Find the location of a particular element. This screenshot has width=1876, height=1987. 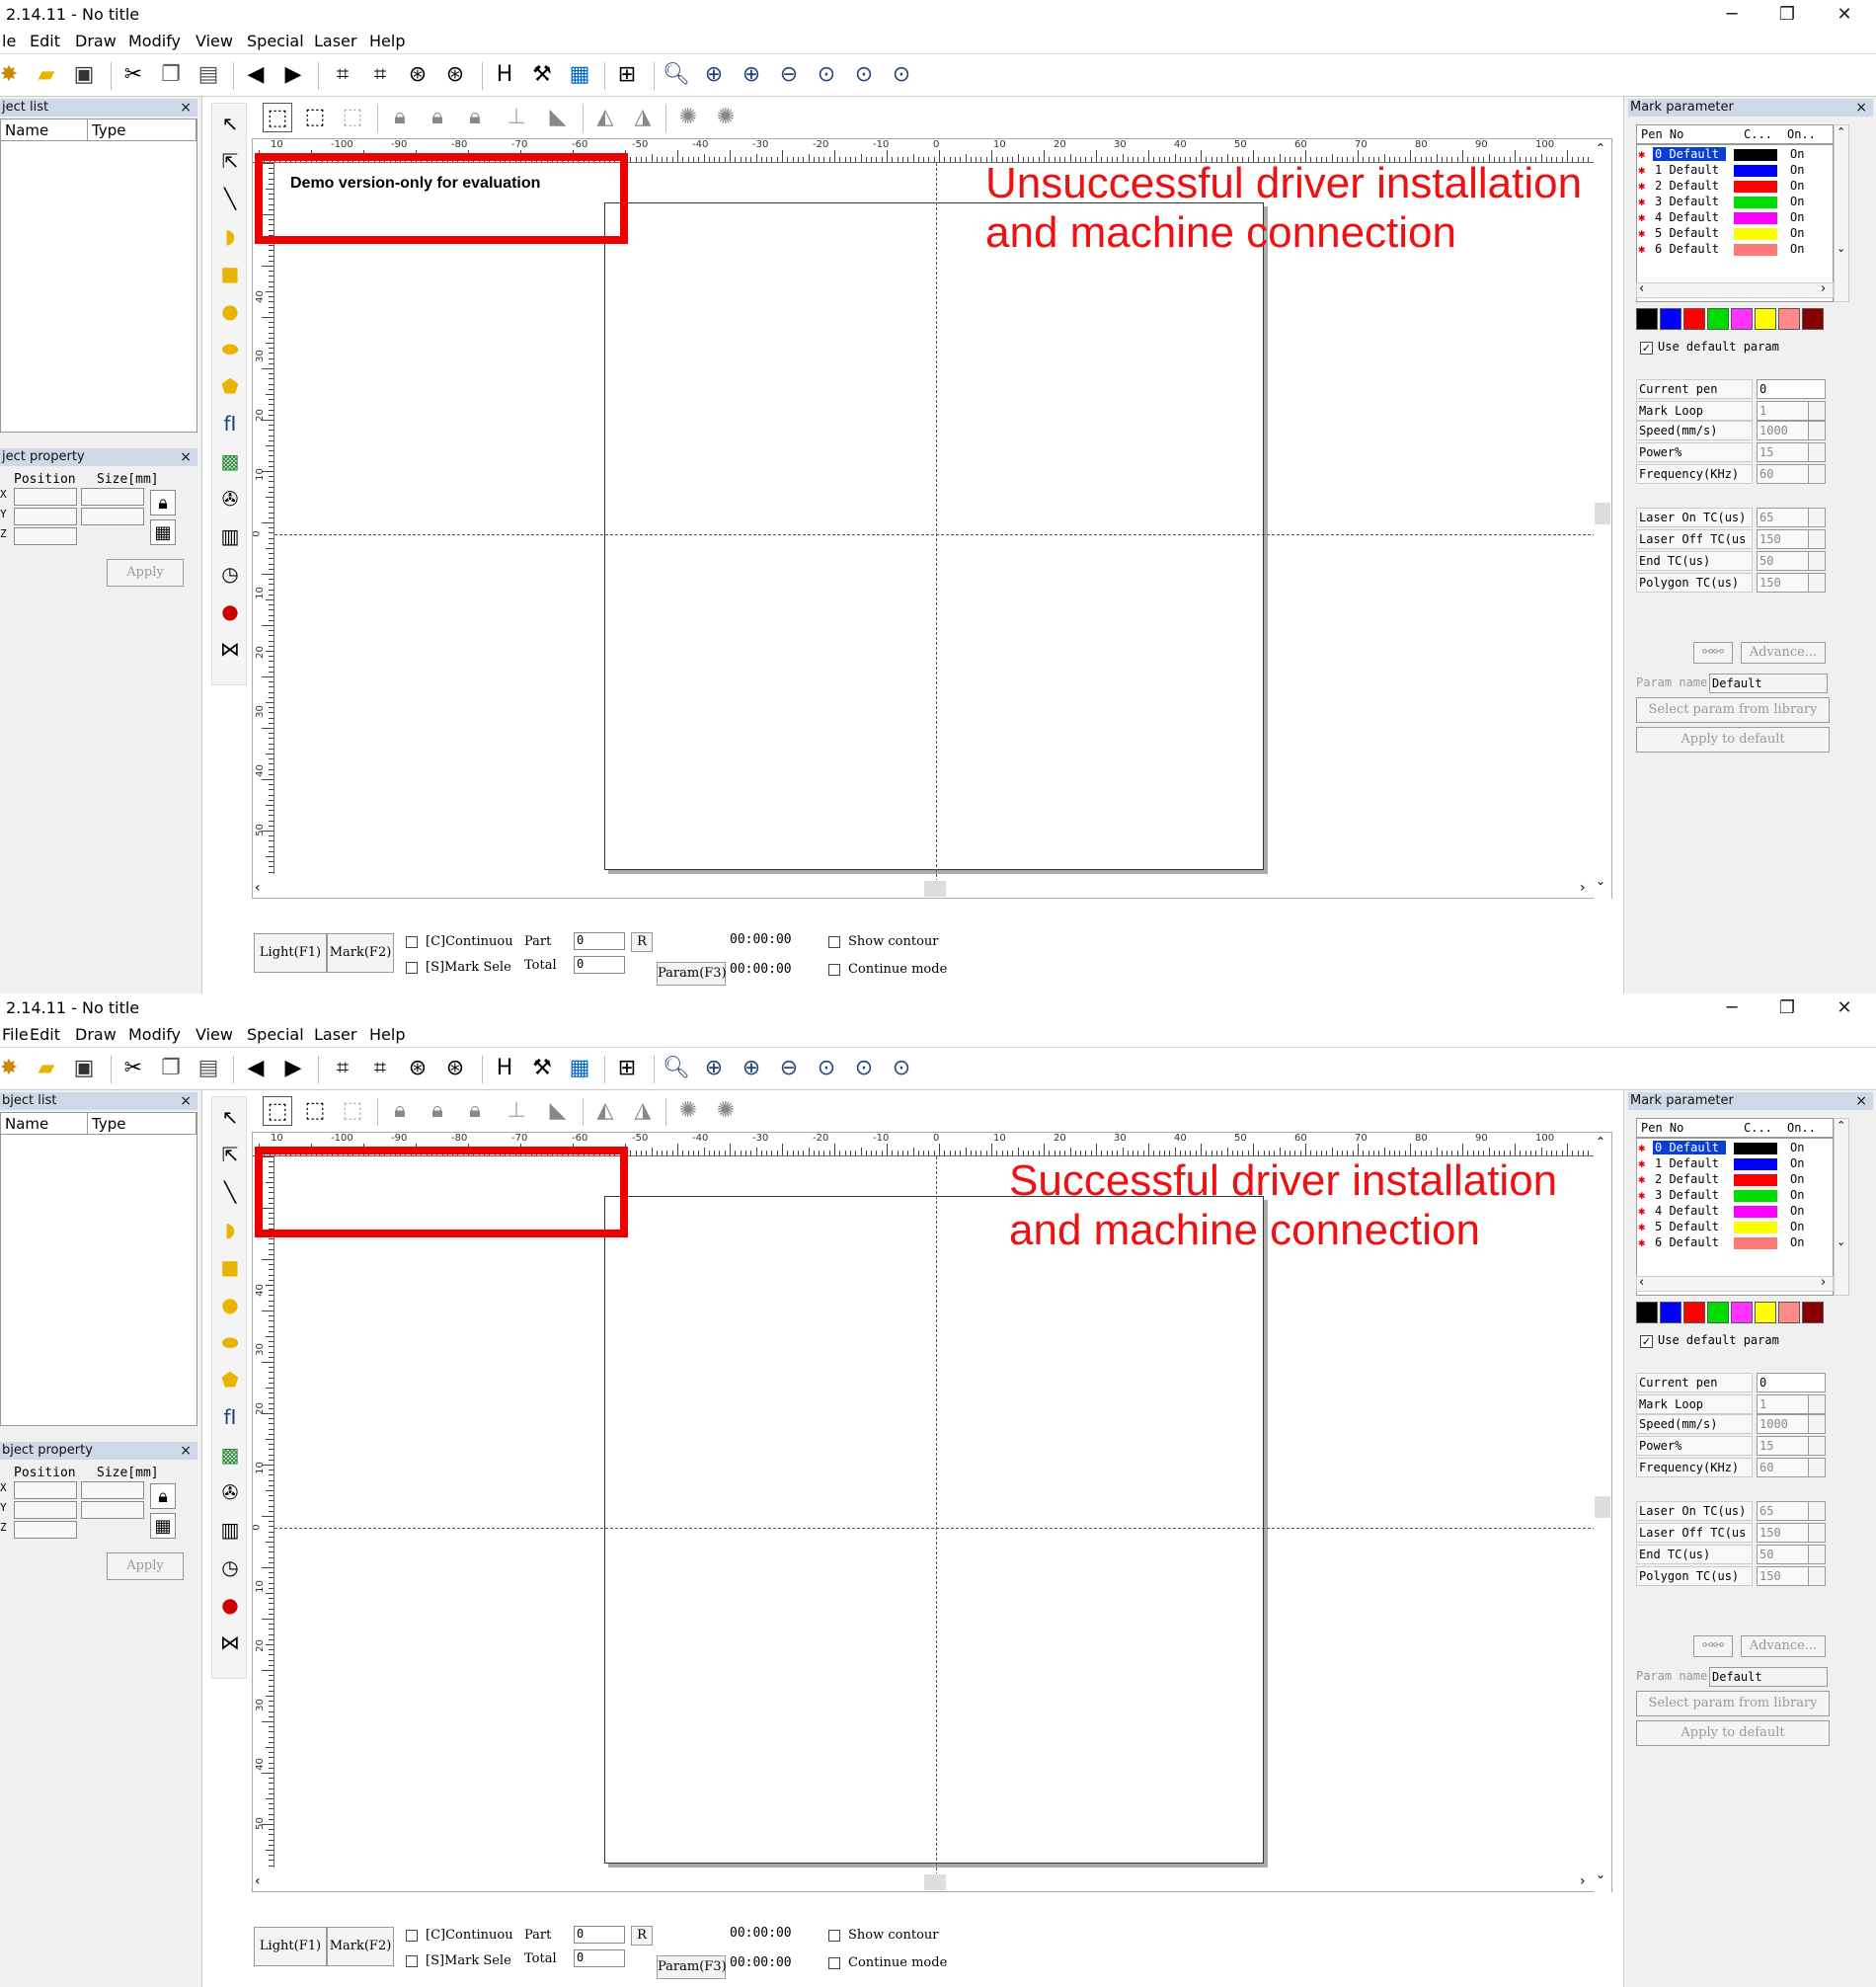

circle-icon: ● is located at coordinates (230, 1304).